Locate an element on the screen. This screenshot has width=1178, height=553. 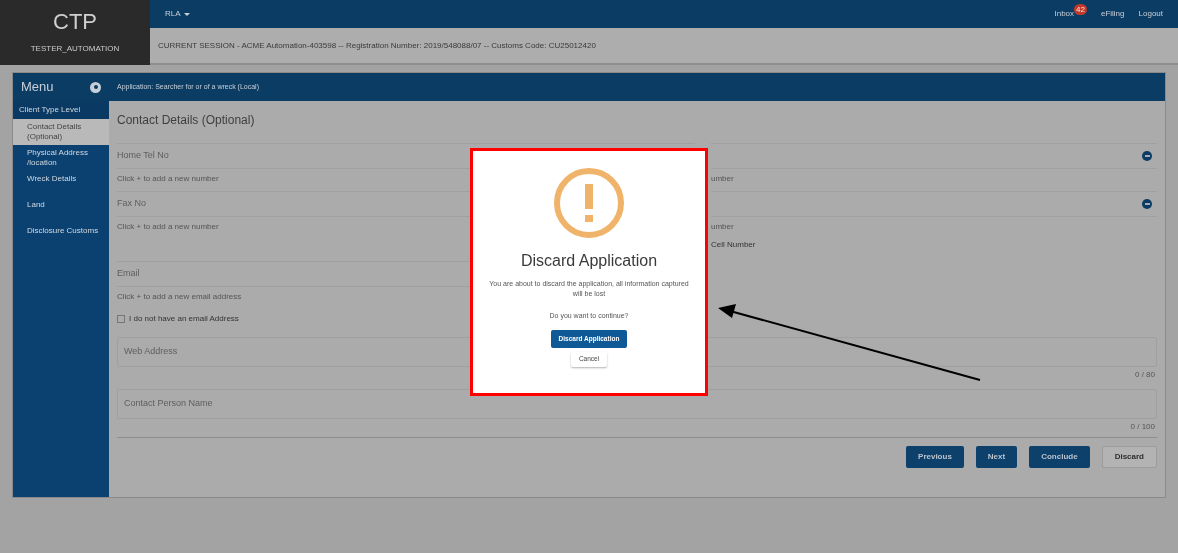
username: TESTER_AUTOMATION is located at coordinates (75, 48).